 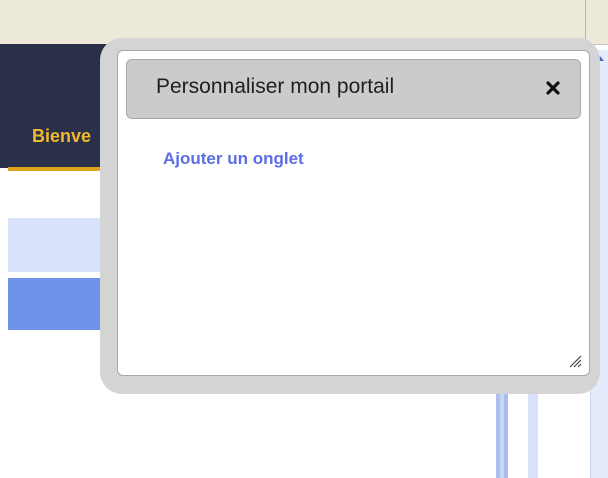 I want to click on add-tab-link: Ajouter un onglet, so click(x=233, y=159).